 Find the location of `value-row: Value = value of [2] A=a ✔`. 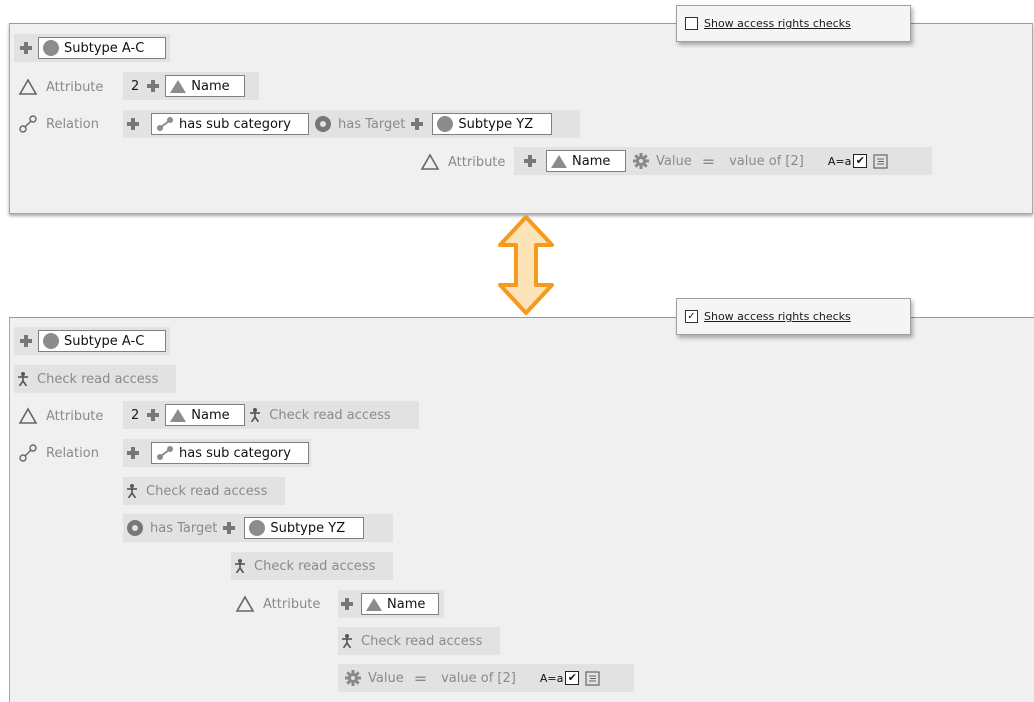

value-row: Value = value of [2] A=a ✔ is located at coordinates (486, 678).